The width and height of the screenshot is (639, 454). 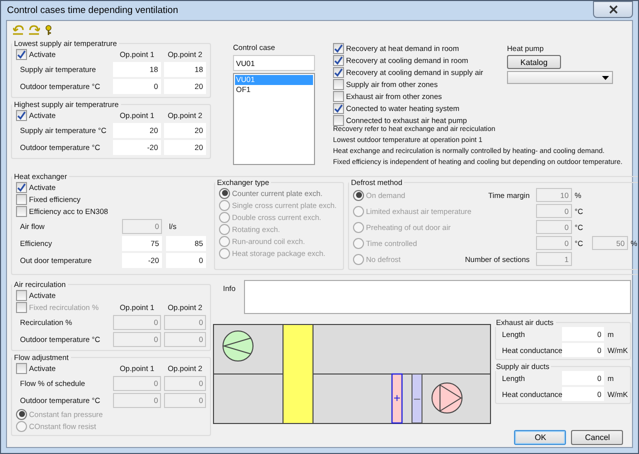 What do you see at coordinates (34, 30) in the screenshot?
I see `redo-icon` at bounding box center [34, 30].